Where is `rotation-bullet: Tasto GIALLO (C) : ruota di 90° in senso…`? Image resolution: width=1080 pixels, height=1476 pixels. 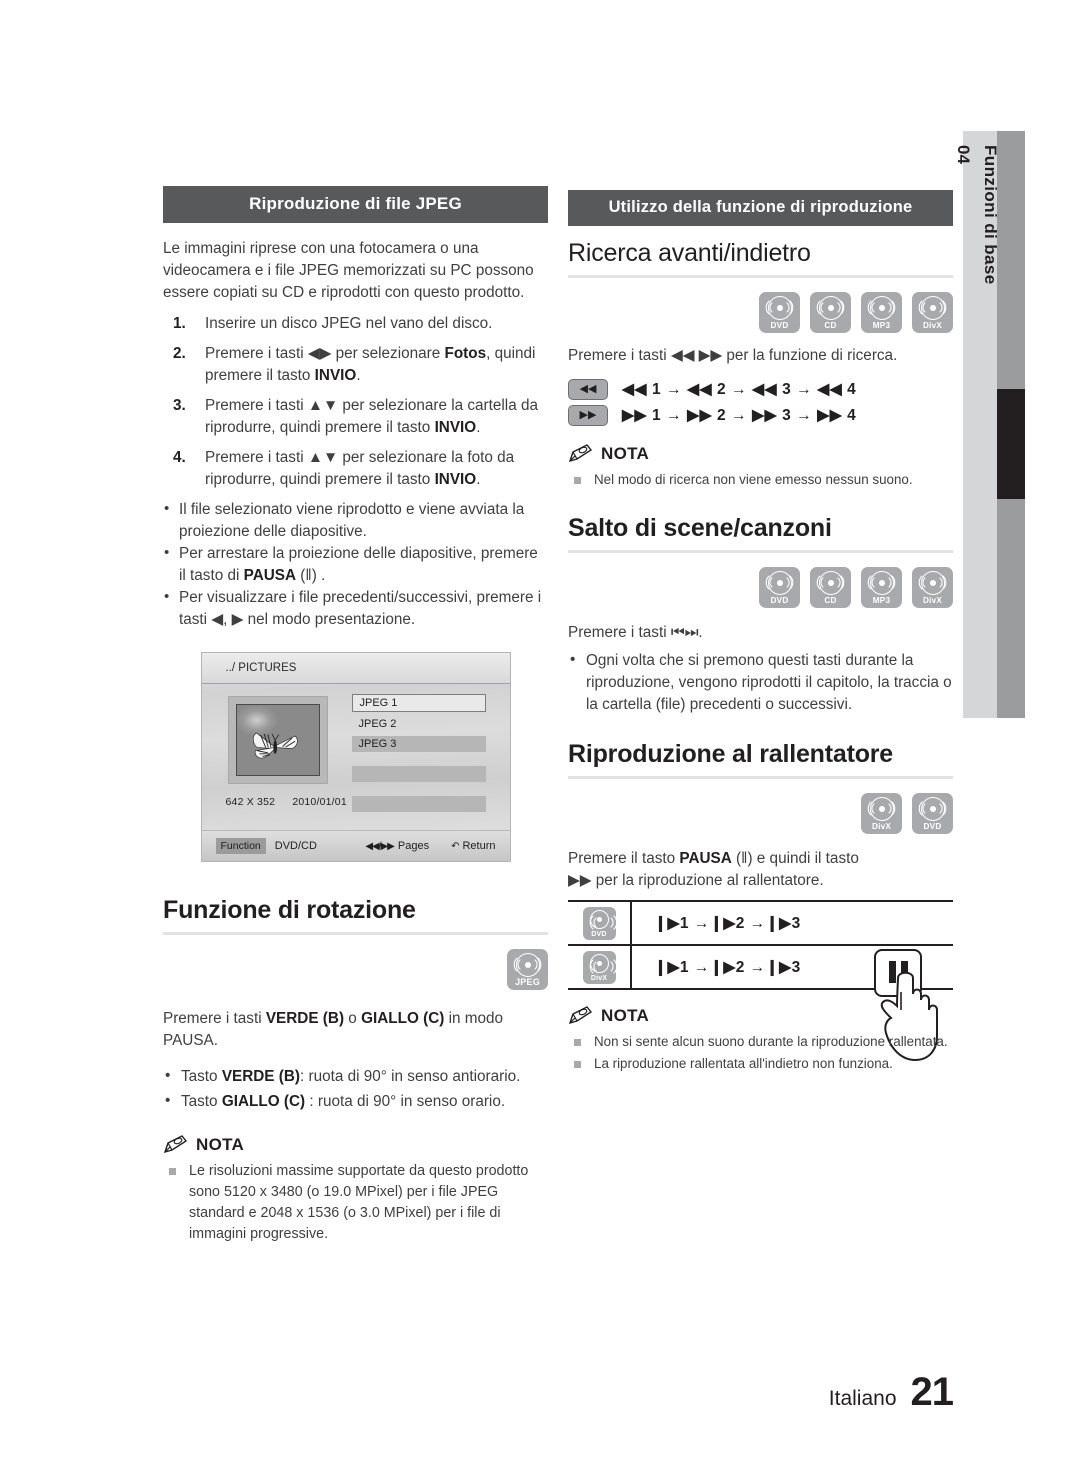 rotation-bullet: Tasto GIALLO (C) : ruota di 90° in senso… is located at coordinates (355, 1101).